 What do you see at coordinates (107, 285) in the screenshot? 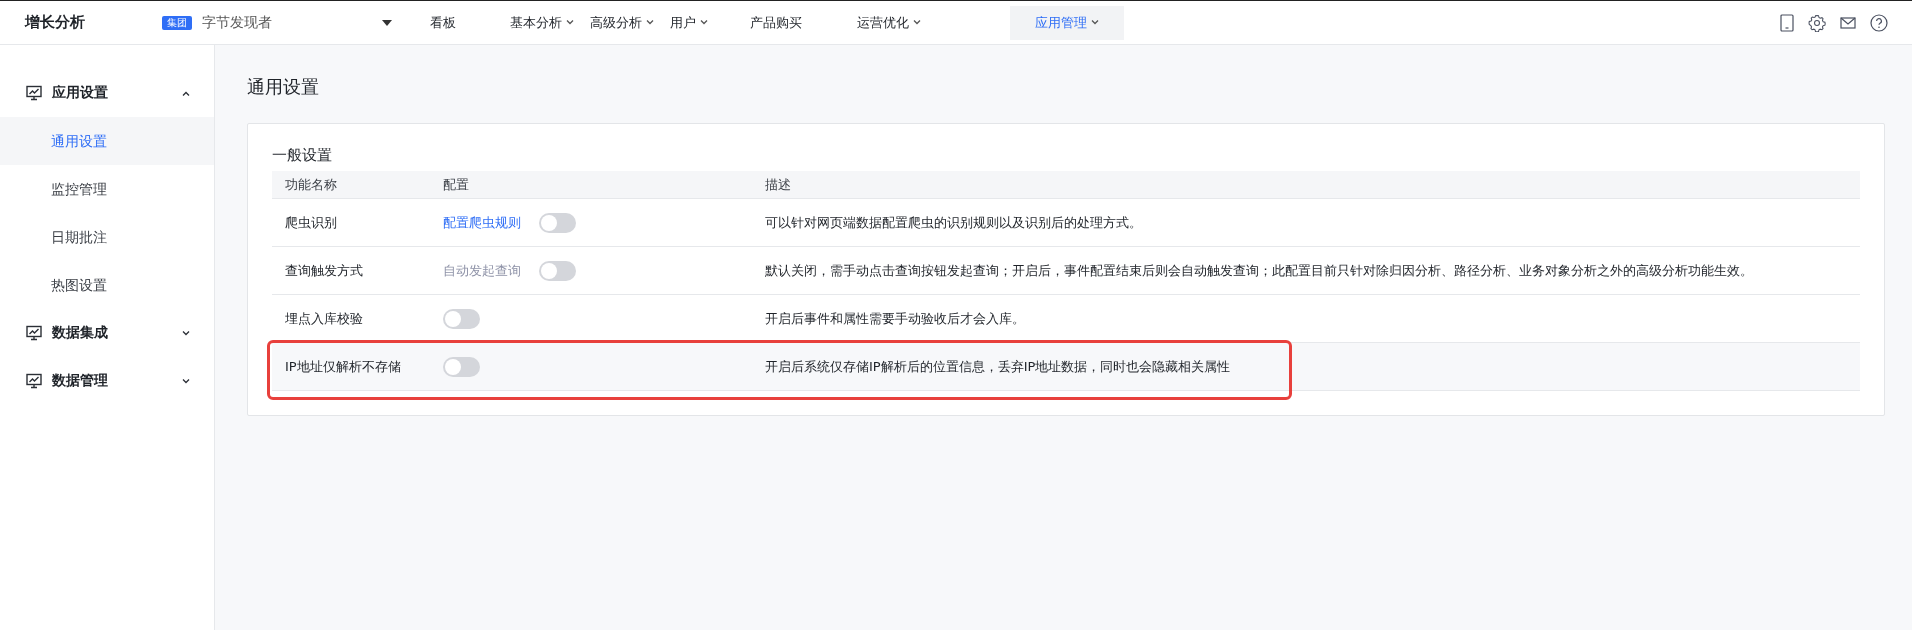
I see `sidebar-item: 热图设置` at bounding box center [107, 285].